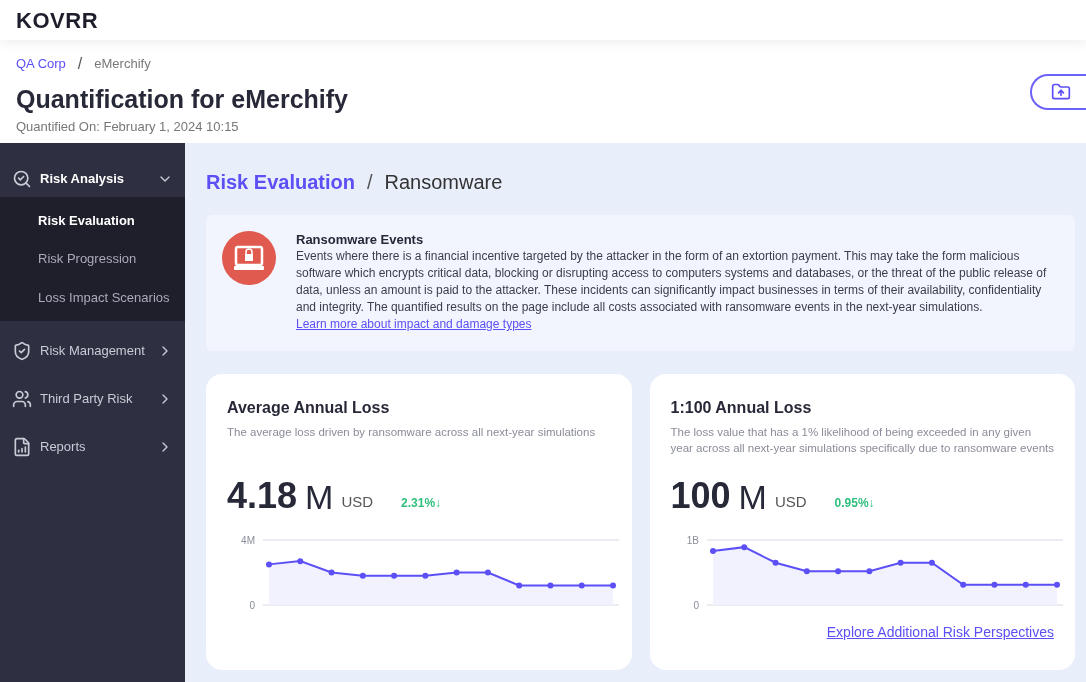 The height and width of the screenshot is (682, 1086). I want to click on change-indicator: 2.31%↓, so click(421, 503).